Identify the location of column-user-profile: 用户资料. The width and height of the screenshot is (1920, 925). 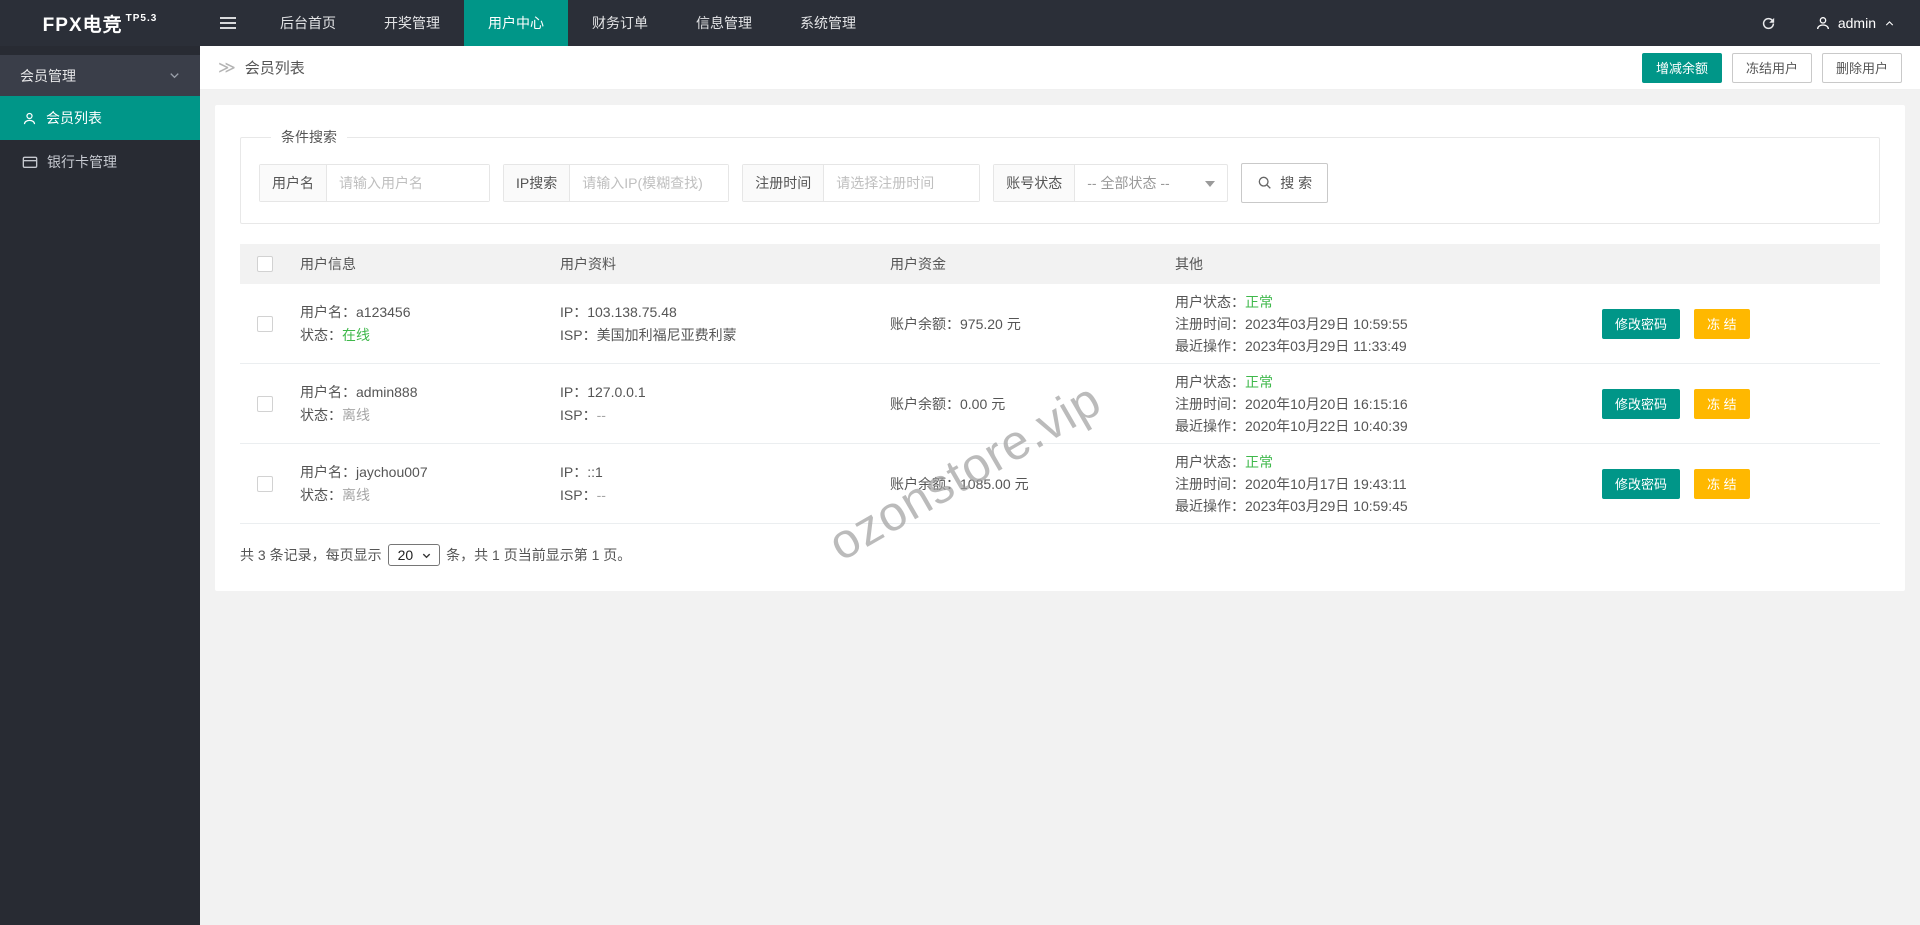
(588, 264).